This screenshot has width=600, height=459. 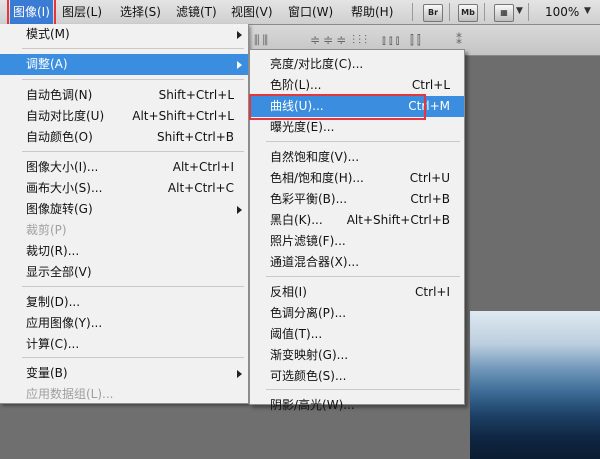 I want to click on menu-layer-label: 图层(L), so click(x=82, y=12).